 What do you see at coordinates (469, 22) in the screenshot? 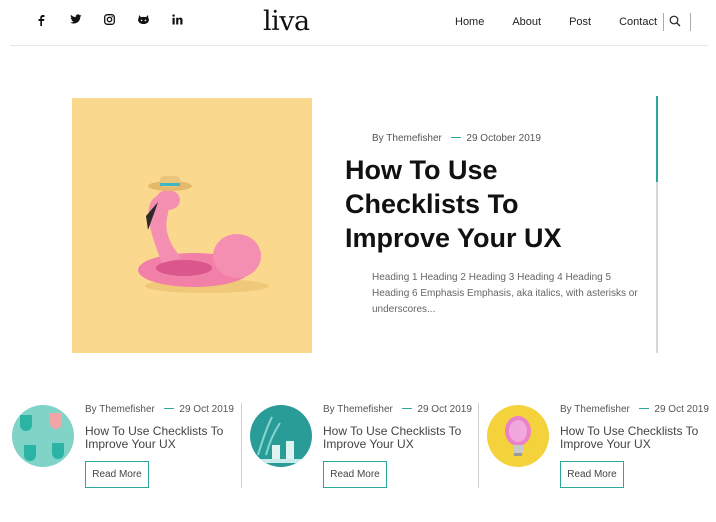
I see `nav-item-home: Home` at bounding box center [469, 22].